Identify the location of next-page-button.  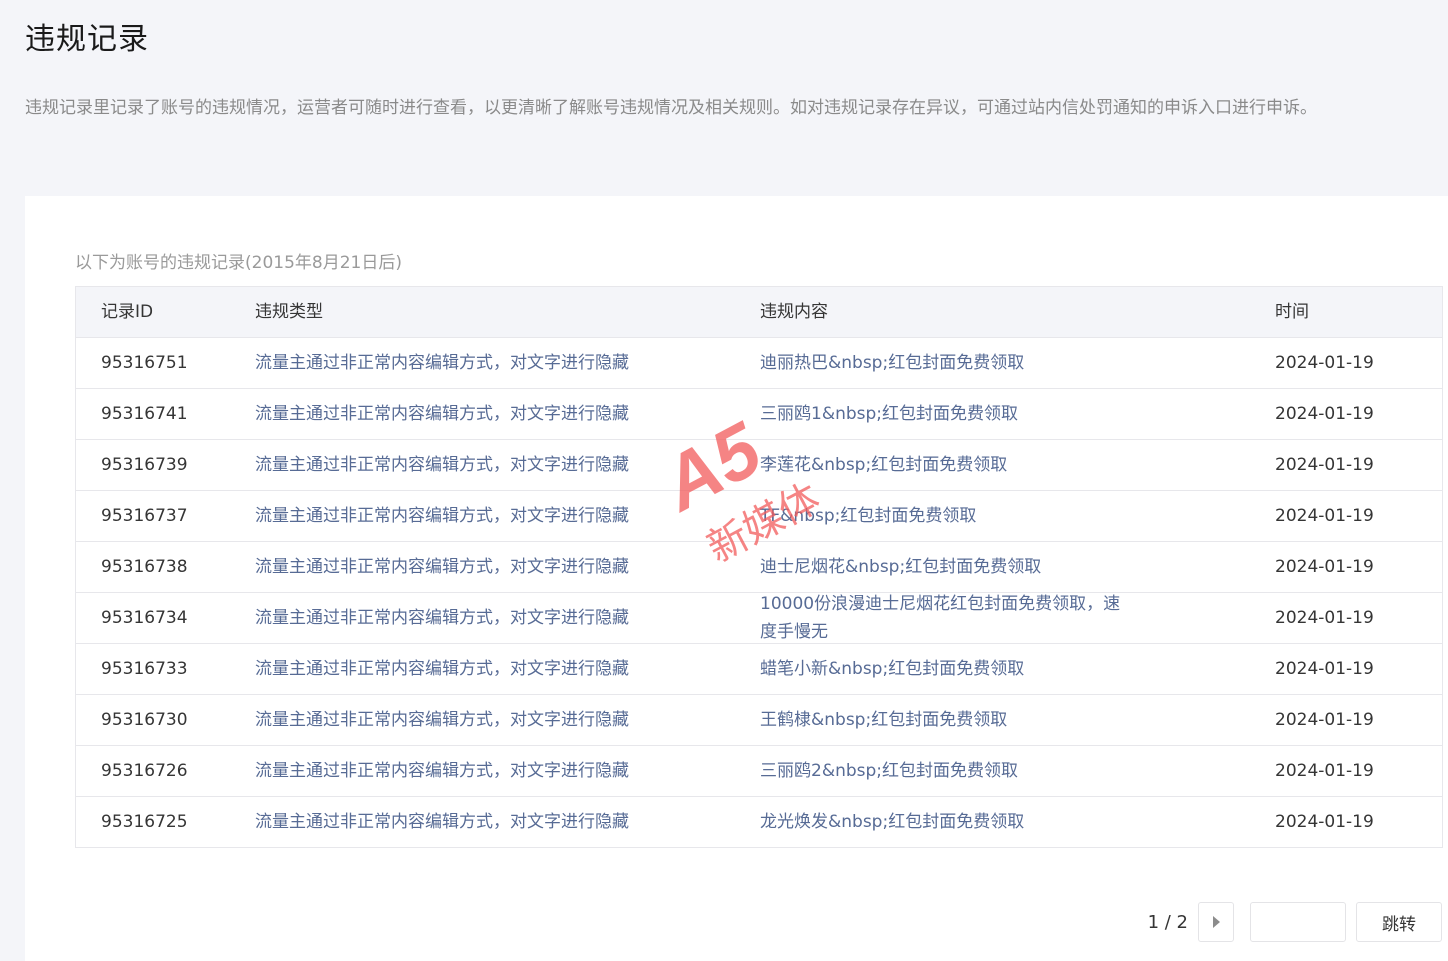
(1216, 922).